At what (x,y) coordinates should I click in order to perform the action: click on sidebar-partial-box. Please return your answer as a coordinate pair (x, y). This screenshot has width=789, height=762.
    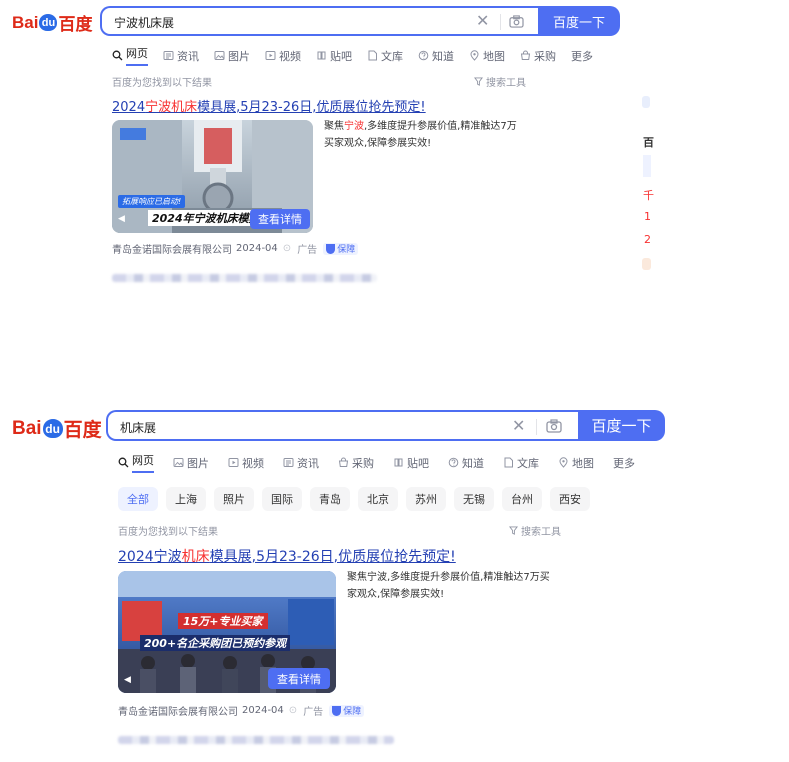
    Looking at the image, I should click on (647, 166).